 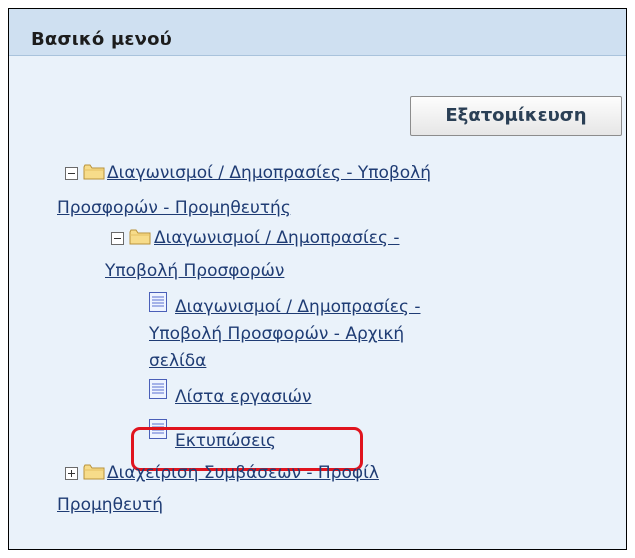 I want to click on tree-link-home-line3: σελίδα, so click(x=177, y=361).